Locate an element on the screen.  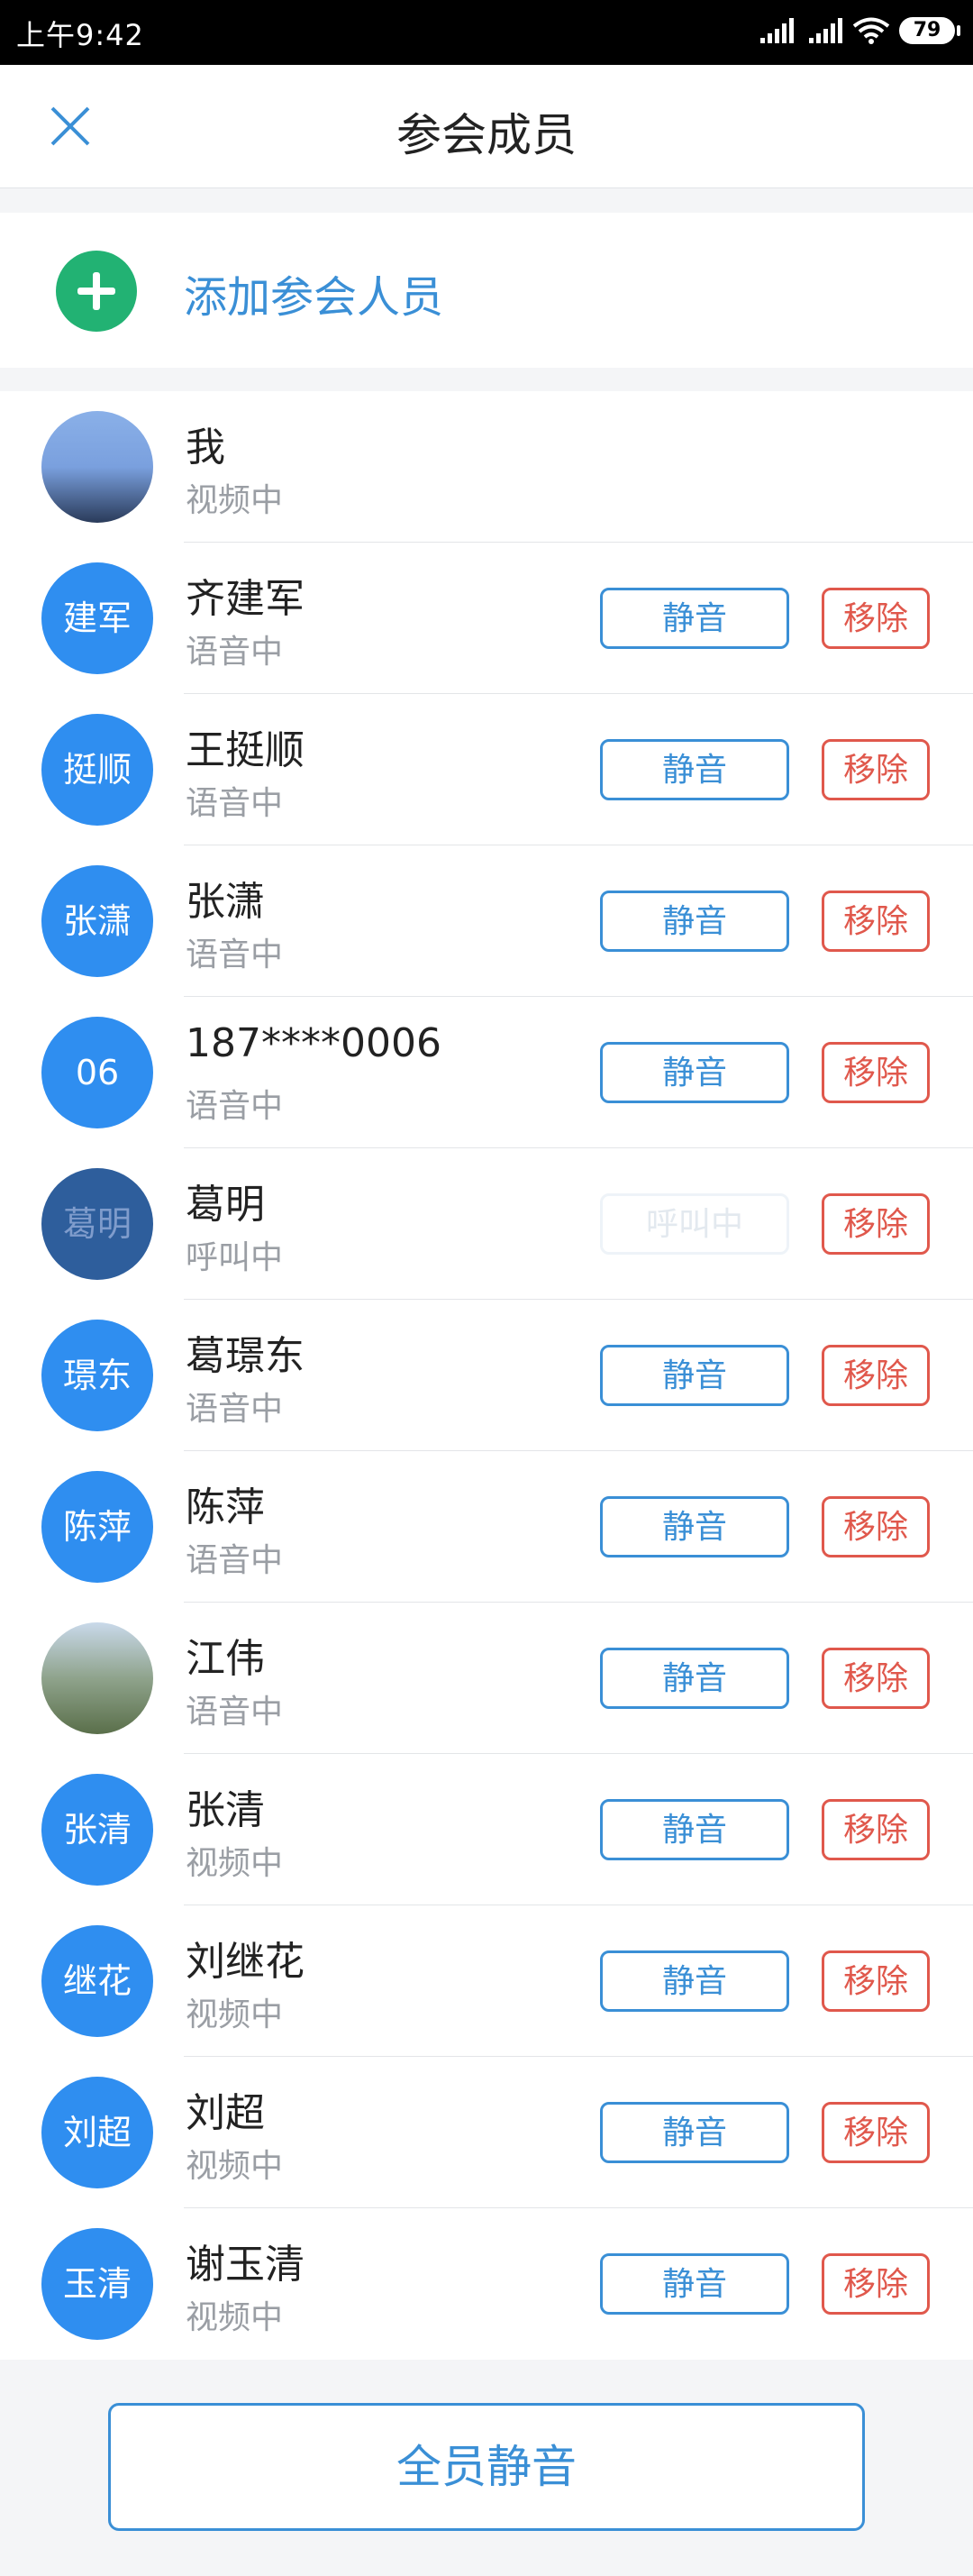
add-participant-label: 添加参会人员 is located at coordinates (314, 297).